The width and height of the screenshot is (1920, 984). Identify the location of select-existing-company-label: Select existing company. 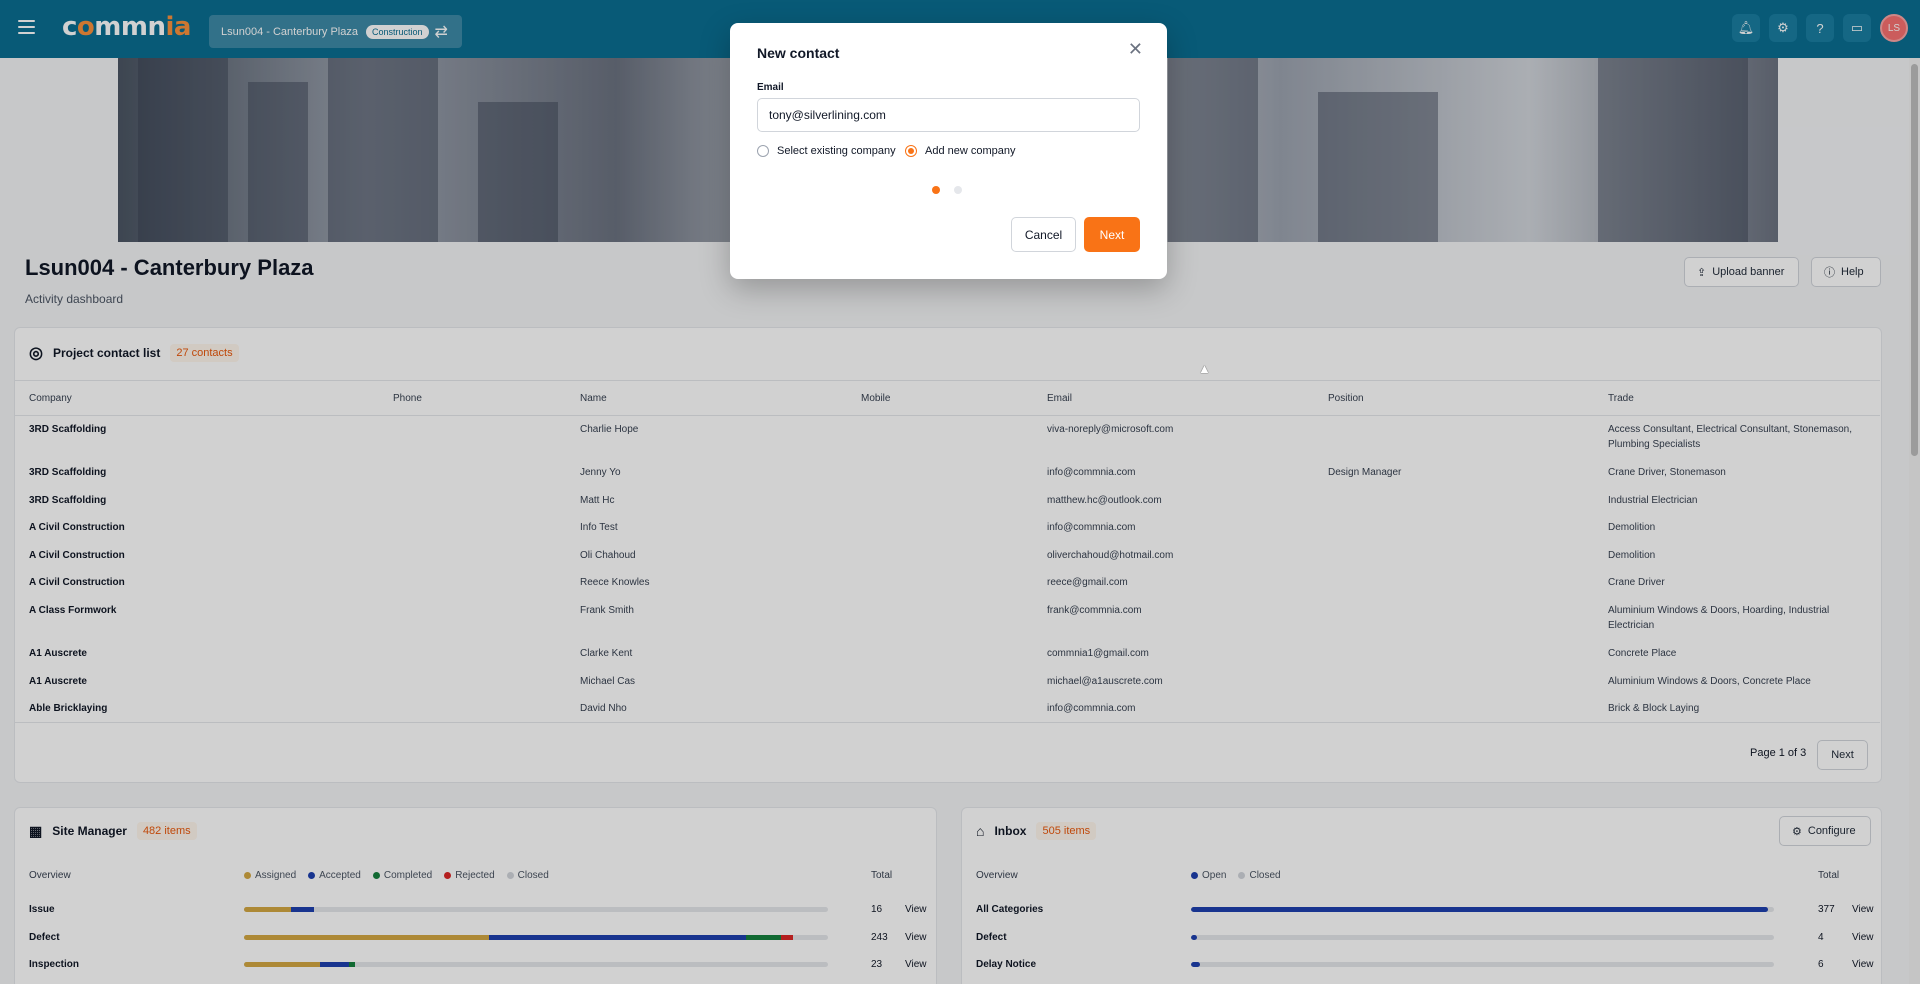
(836, 151).